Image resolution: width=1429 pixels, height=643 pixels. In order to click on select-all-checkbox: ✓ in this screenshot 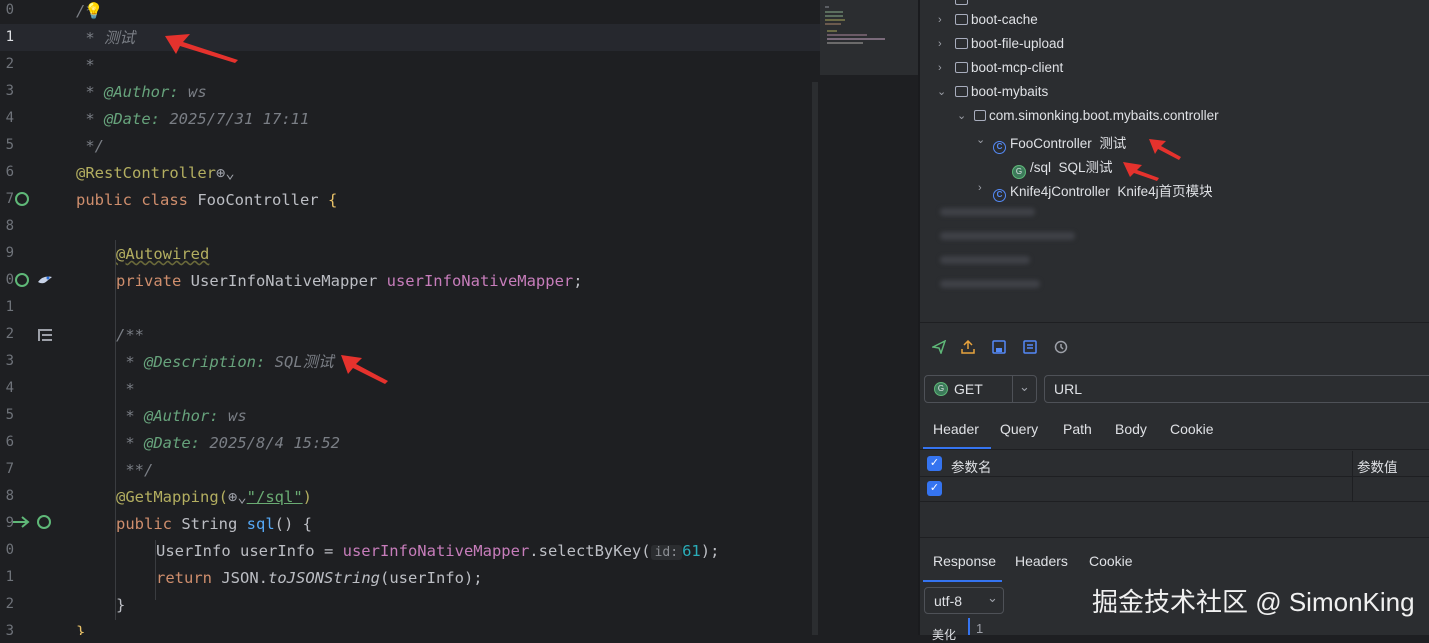, I will do `click(934, 463)`.